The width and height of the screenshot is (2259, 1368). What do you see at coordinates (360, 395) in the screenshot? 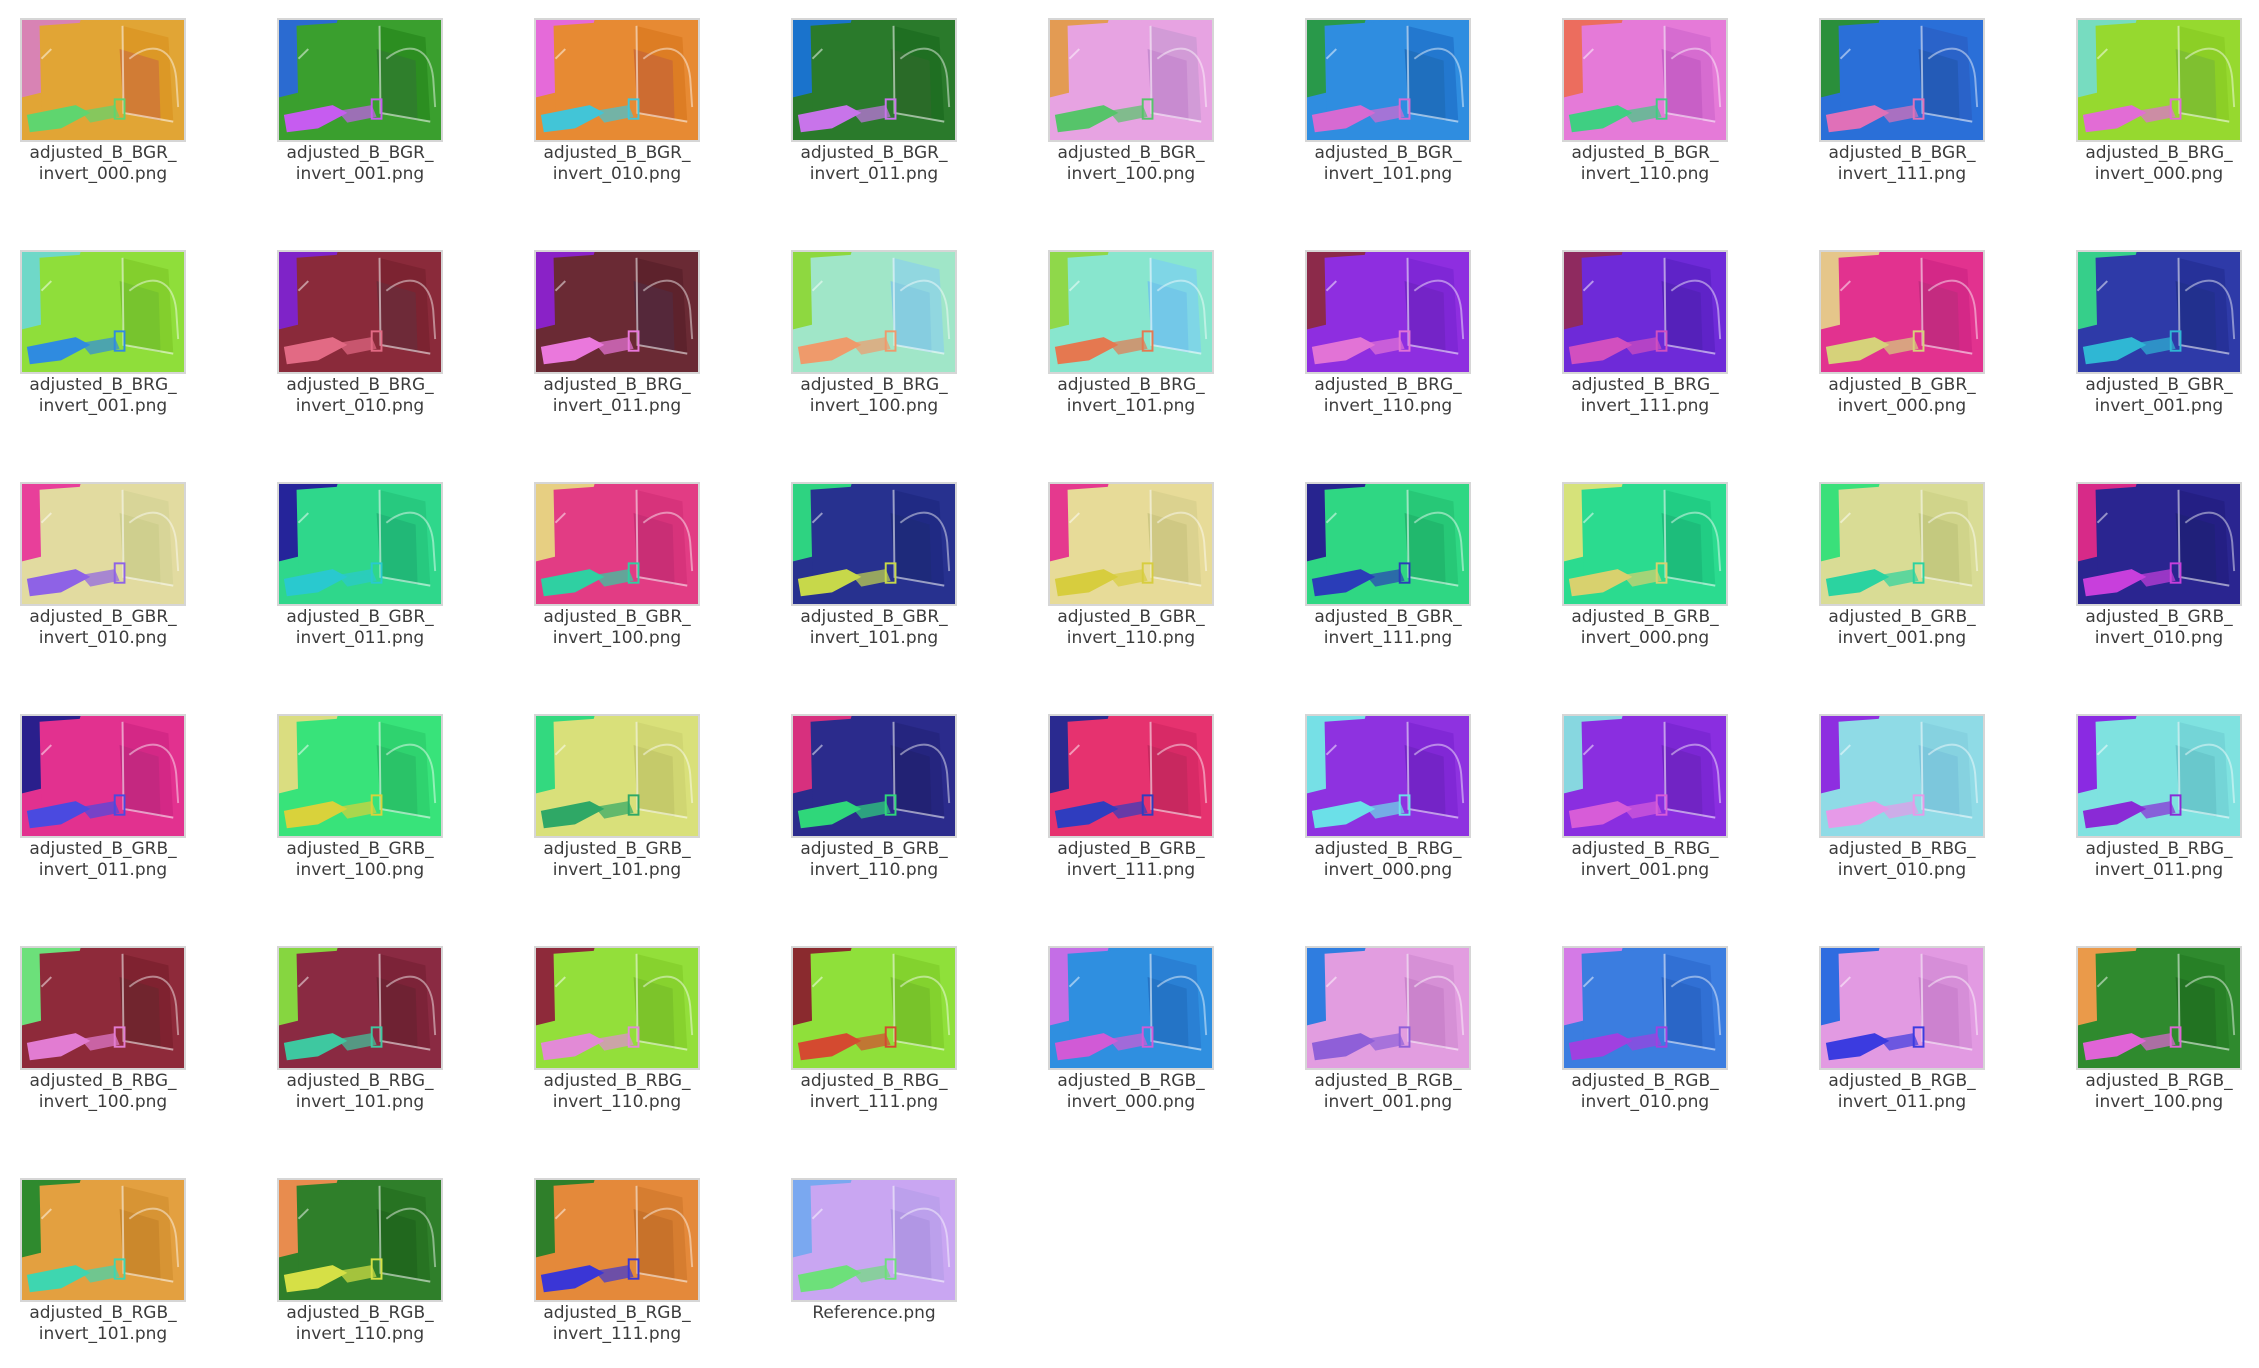
I see `file-name-label: adjusted_B_BRG_ invert_010.png` at bounding box center [360, 395].